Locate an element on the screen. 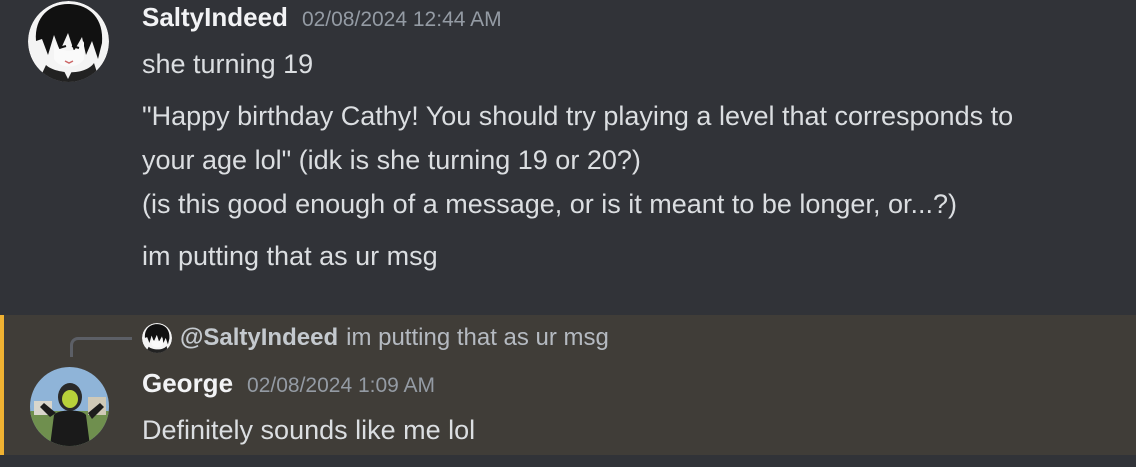  reply-mention: @SaltyIndeed is located at coordinates (259, 338).